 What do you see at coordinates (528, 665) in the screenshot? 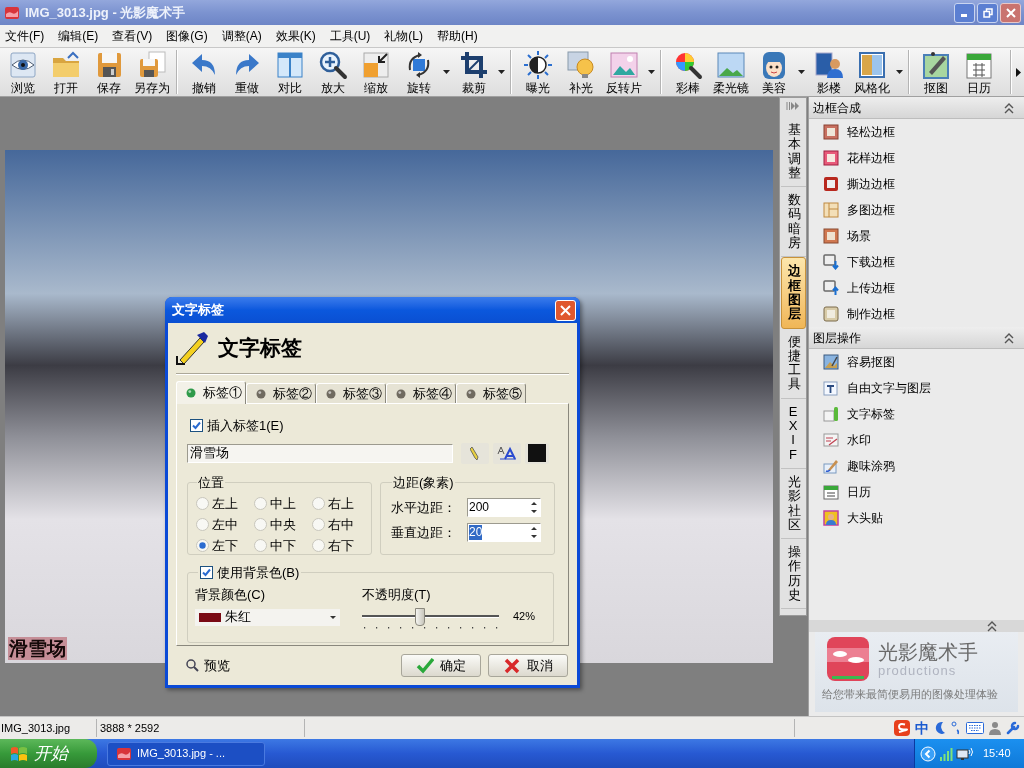
I see `cancel-button: 取消` at bounding box center [528, 665].